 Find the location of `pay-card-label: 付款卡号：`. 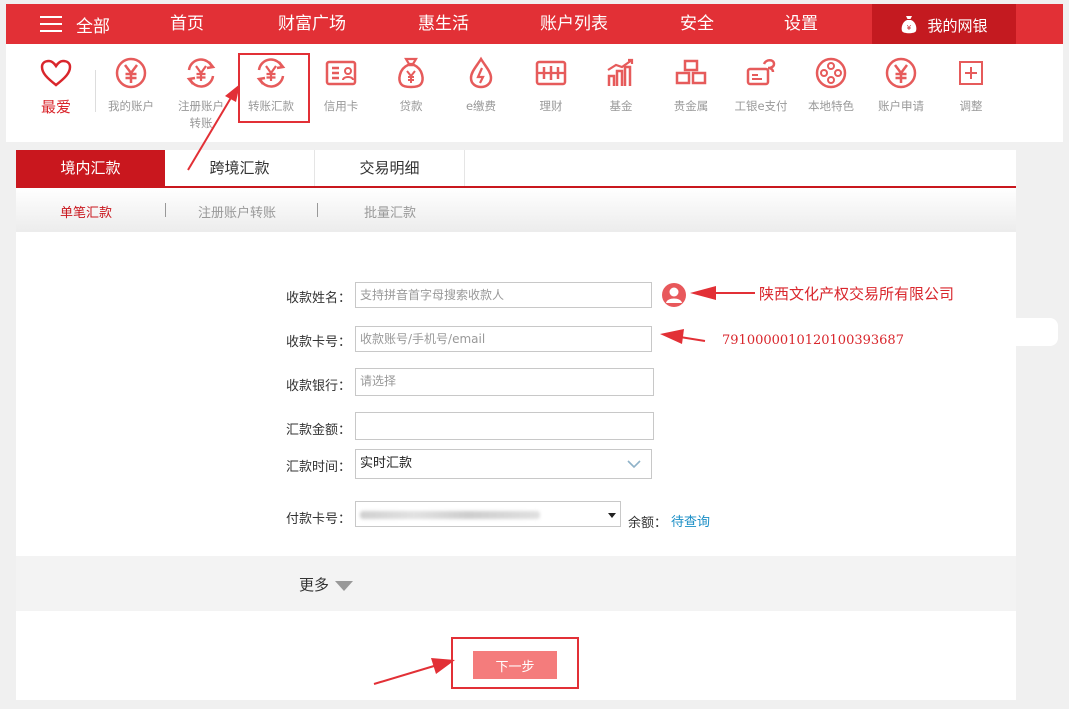

pay-card-label: 付款卡号： is located at coordinates (319, 519).